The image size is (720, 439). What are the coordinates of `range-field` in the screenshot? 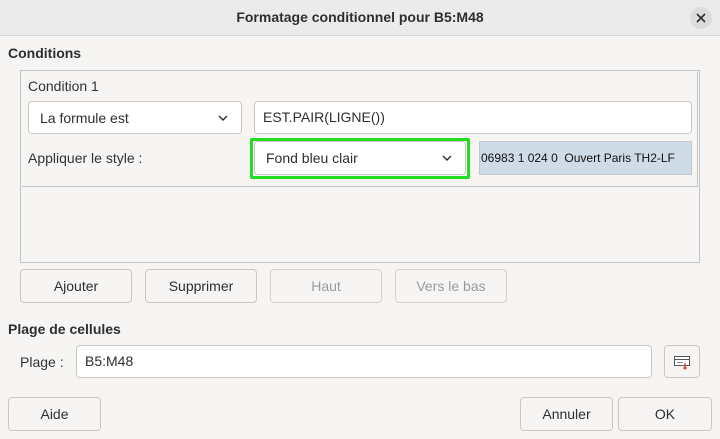 It's located at (364, 361).